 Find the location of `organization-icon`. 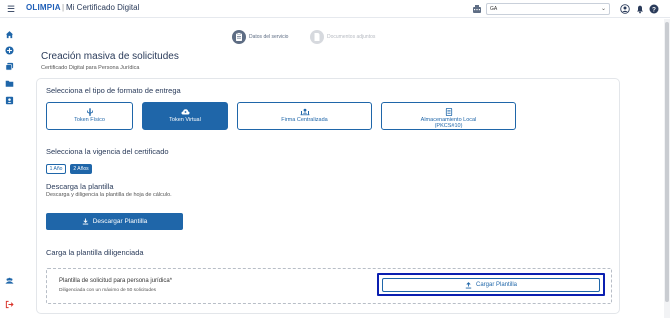

organization-icon is located at coordinates (477, 9).